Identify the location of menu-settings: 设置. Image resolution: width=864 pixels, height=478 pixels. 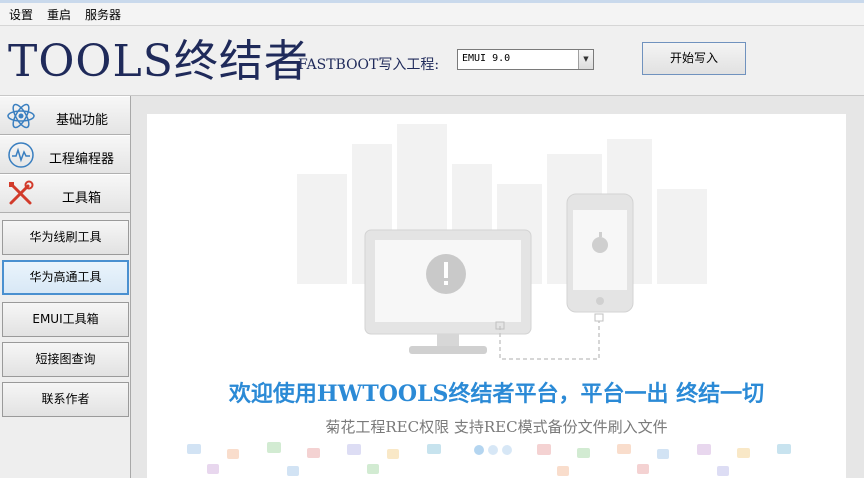
(21, 15).